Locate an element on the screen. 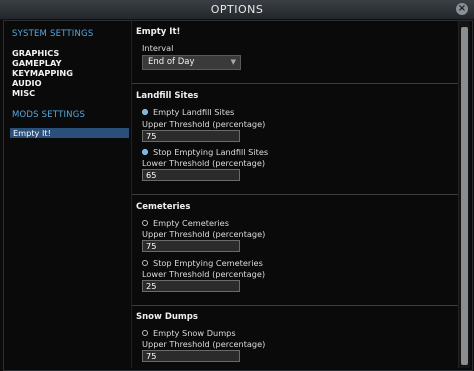 This screenshot has height=371, width=474. landfill-upper-input: 75 is located at coordinates (191, 136).